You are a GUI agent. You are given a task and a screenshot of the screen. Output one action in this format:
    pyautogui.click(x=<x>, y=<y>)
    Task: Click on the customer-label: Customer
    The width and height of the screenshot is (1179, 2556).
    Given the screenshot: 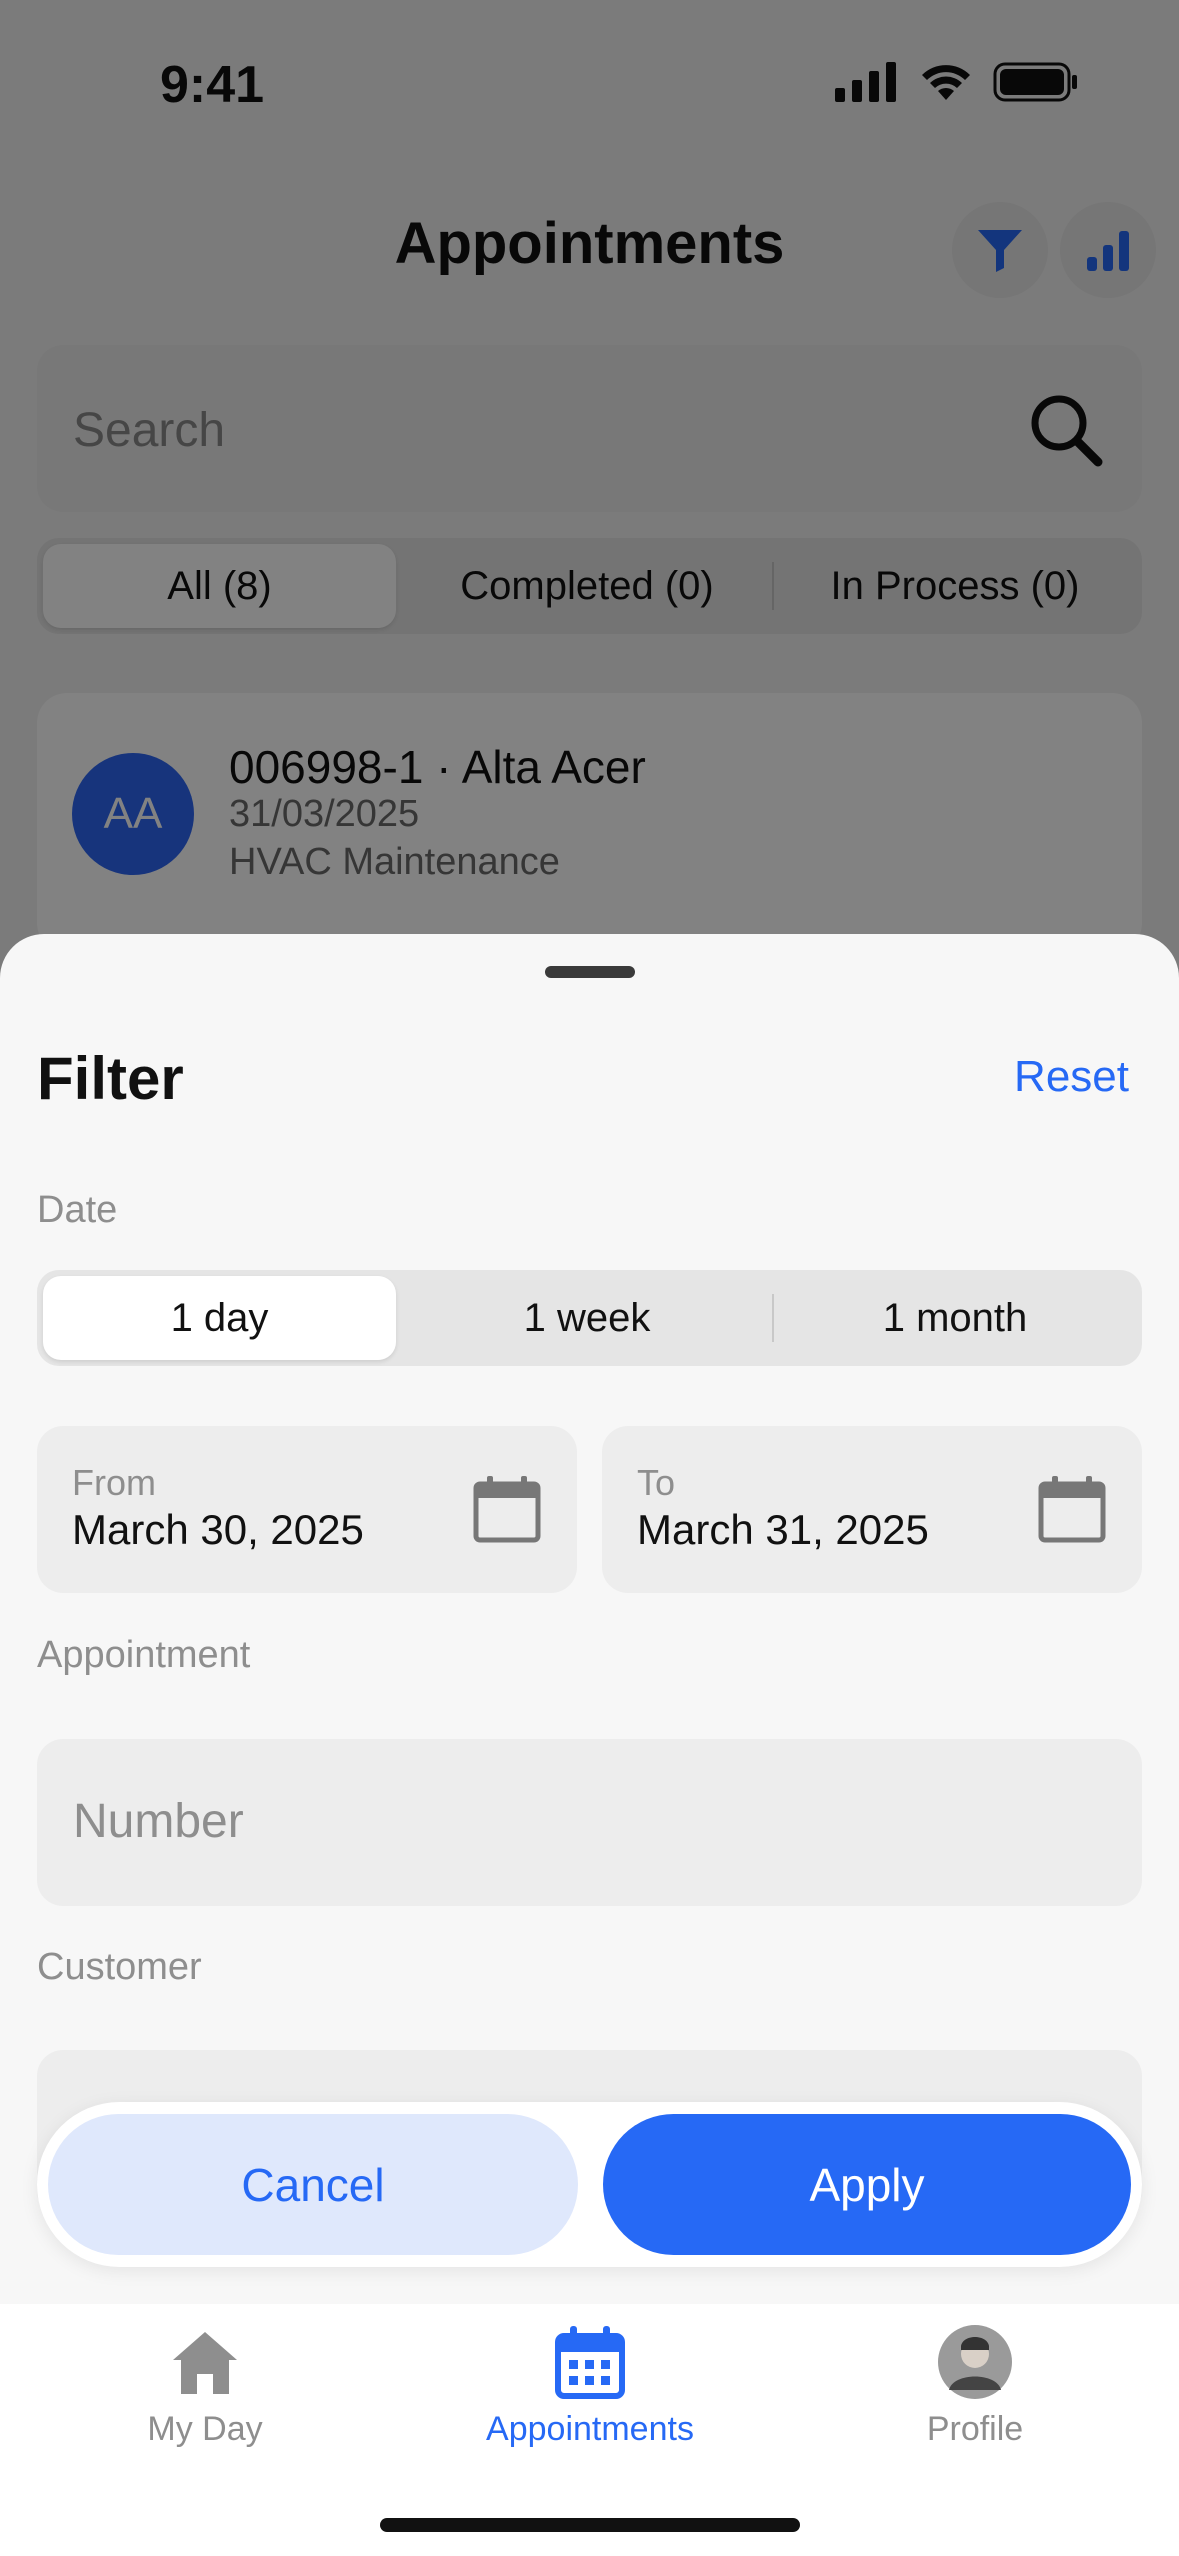 What is the action you would take?
    pyautogui.click(x=119, y=1967)
    